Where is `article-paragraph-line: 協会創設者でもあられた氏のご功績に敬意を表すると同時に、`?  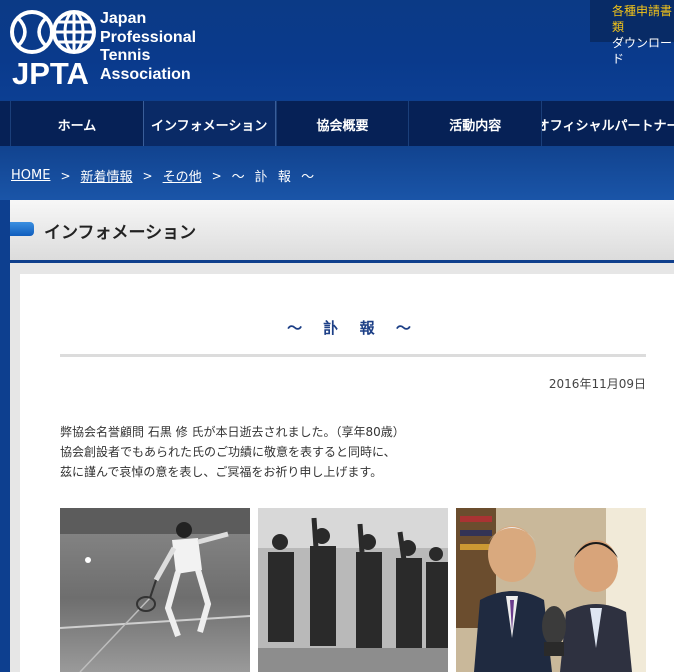 article-paragraph-line: 協会創設者でもあられた氏のご功績に敬意を表すると同時に、 is located at coordinates (228, 452).